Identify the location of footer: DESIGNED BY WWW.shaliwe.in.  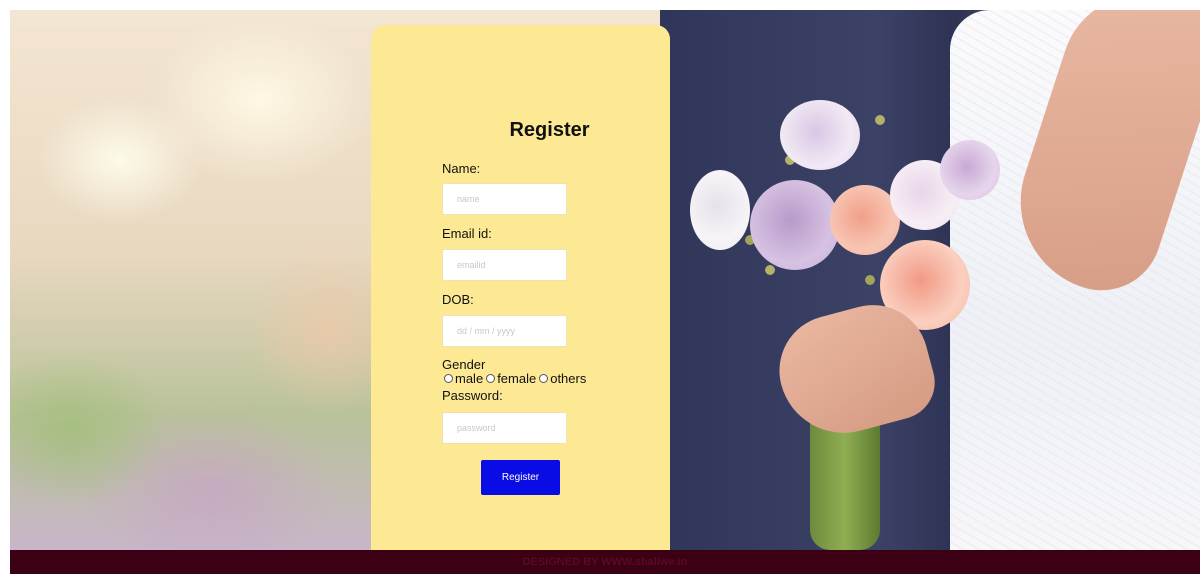
(605, 562).